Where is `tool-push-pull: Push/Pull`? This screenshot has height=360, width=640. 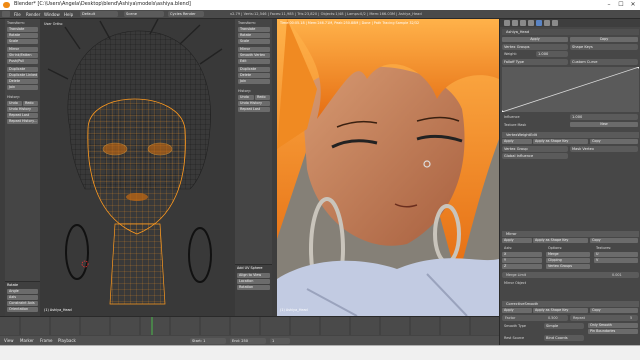
tool-push-pull: Push/Pull is located at coordinates (22, 61).